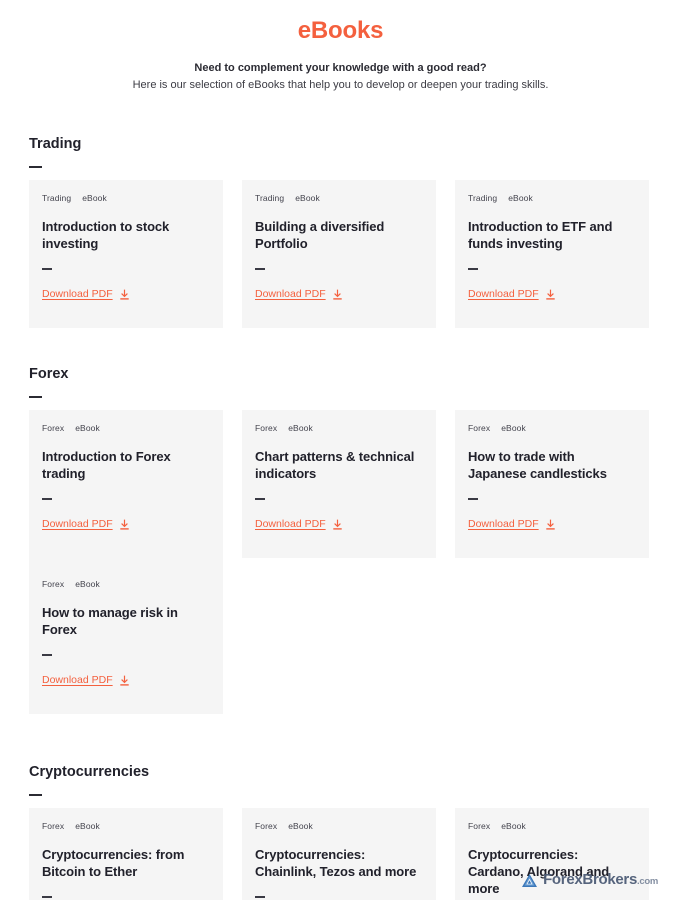  I want to click on card-title: How to manage risk in Forex, so click(110, 621).